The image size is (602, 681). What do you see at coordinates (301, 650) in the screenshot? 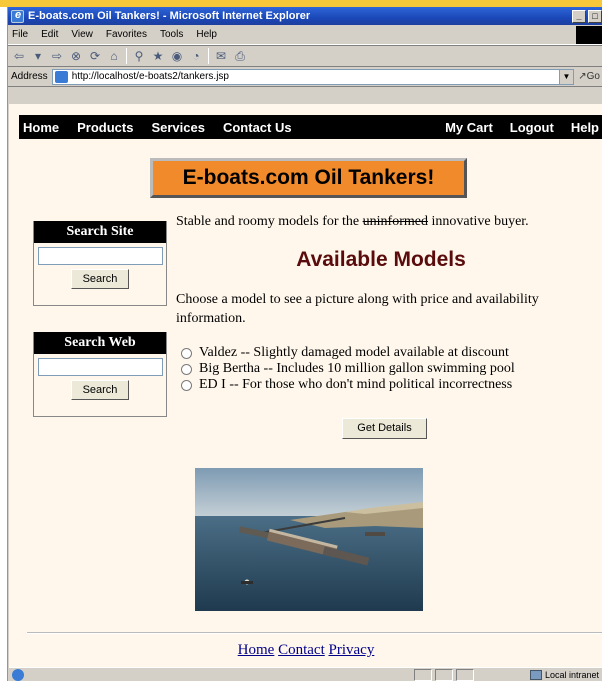
I see `footer-contact-link: Contact` at bounding box center [301, 650].